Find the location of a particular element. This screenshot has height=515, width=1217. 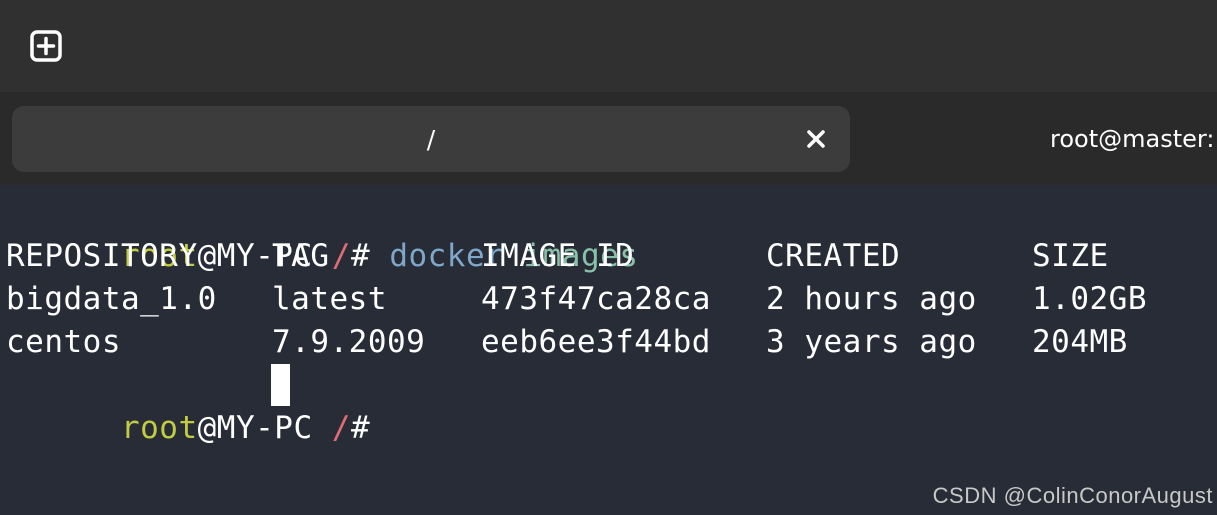

tab-close-button is located at coordinates (816, 139).